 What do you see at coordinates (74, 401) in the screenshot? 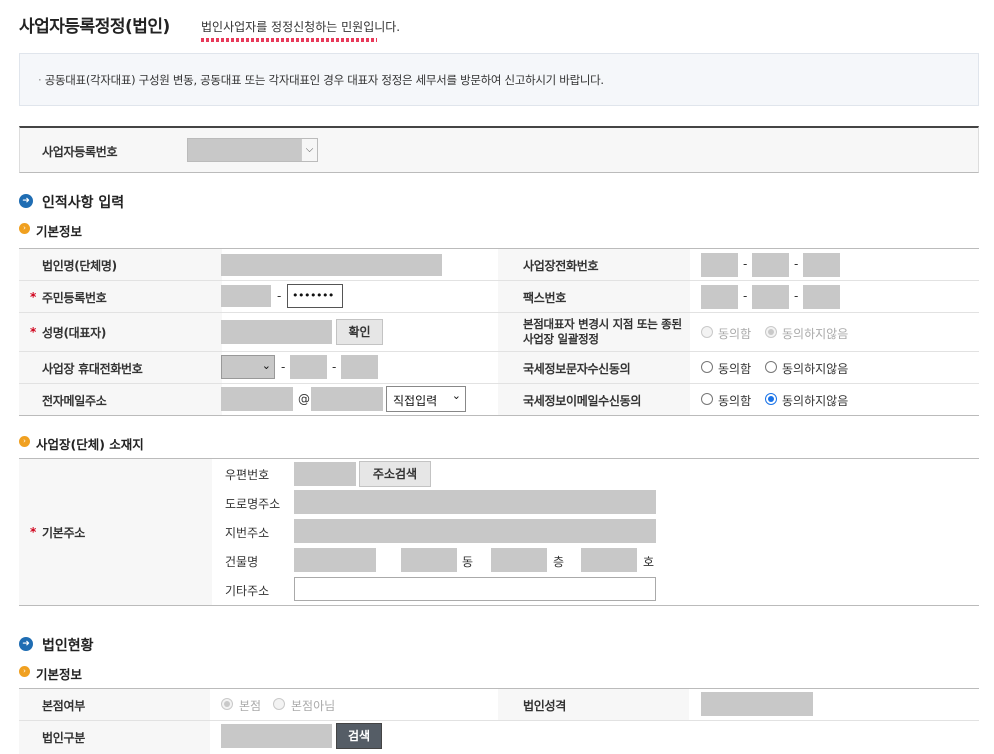
I see `email-label: 전자메일주소` at bounding box center [74, 401].